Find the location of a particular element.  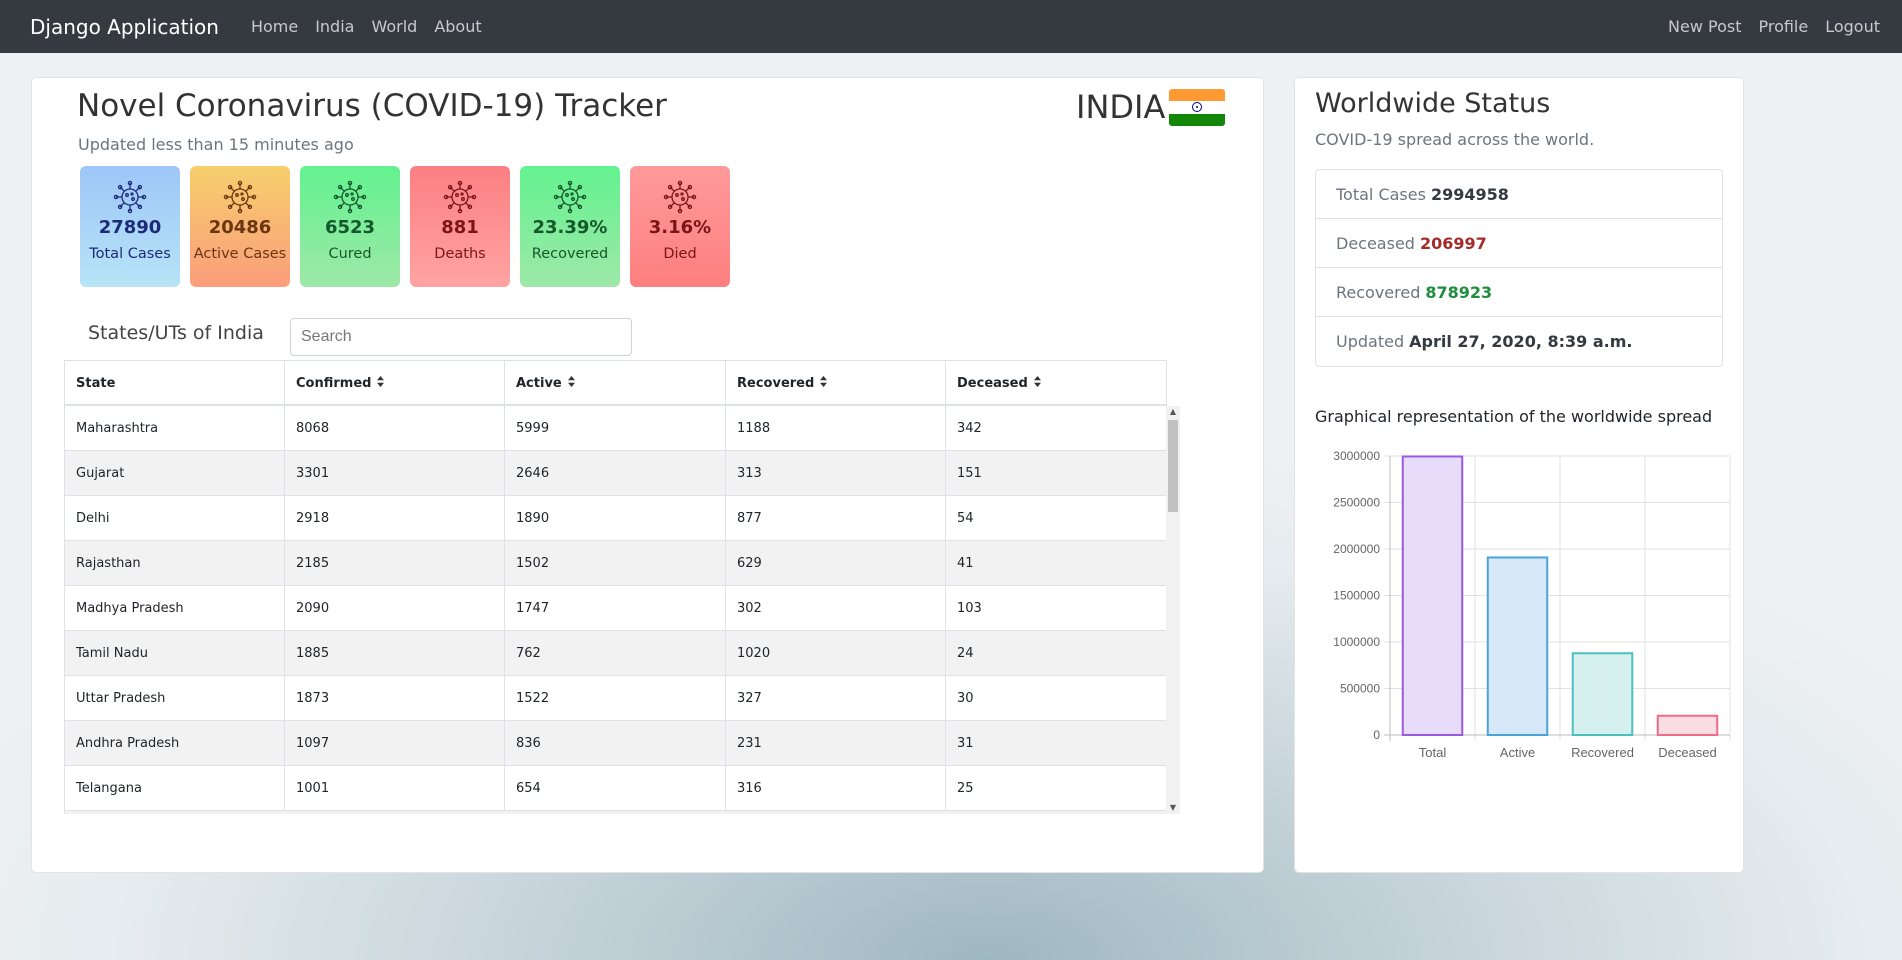

nav-india-link: India is located at coordinates (334, 26).